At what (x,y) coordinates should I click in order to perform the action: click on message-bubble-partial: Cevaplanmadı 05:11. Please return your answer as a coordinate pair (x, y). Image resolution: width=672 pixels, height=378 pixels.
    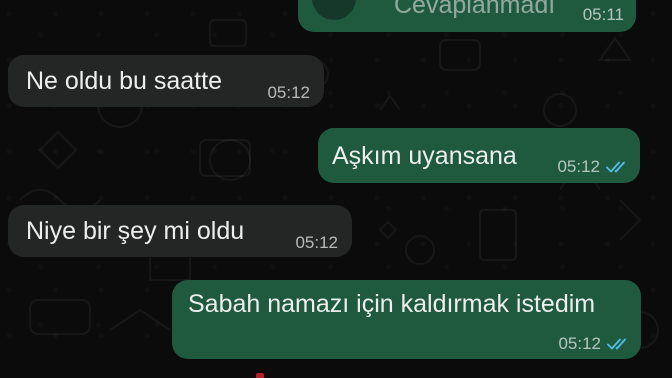
    Looking at the image, I should click on (467, 16).